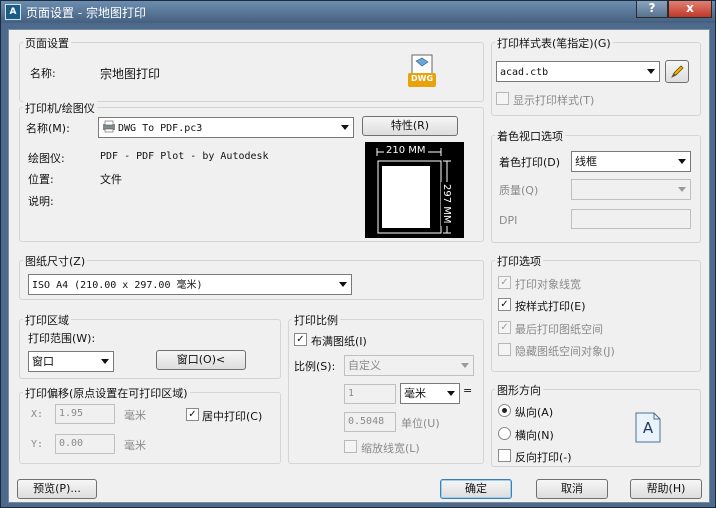 The height and width of the screenshot is (508, 716). What do you see at coordinates (130, 74) in the screenshot?
I see `page-setup-name-value: 宗地图打印` at bounding box center [130, 74].